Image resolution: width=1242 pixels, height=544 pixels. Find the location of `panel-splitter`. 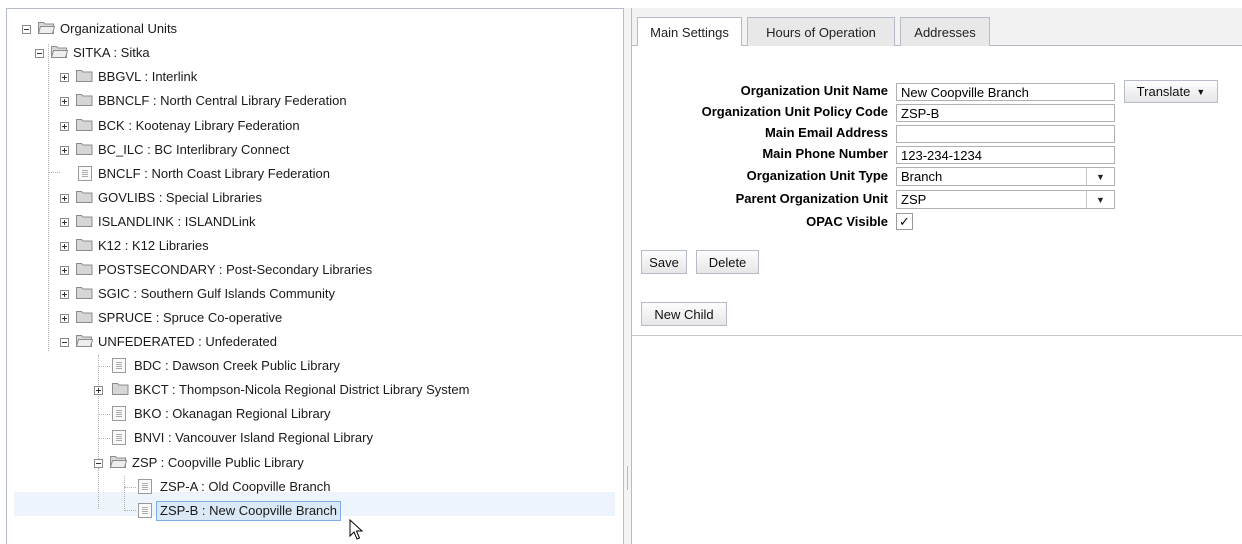

panel-splitter is located at coordinates (628, 276).